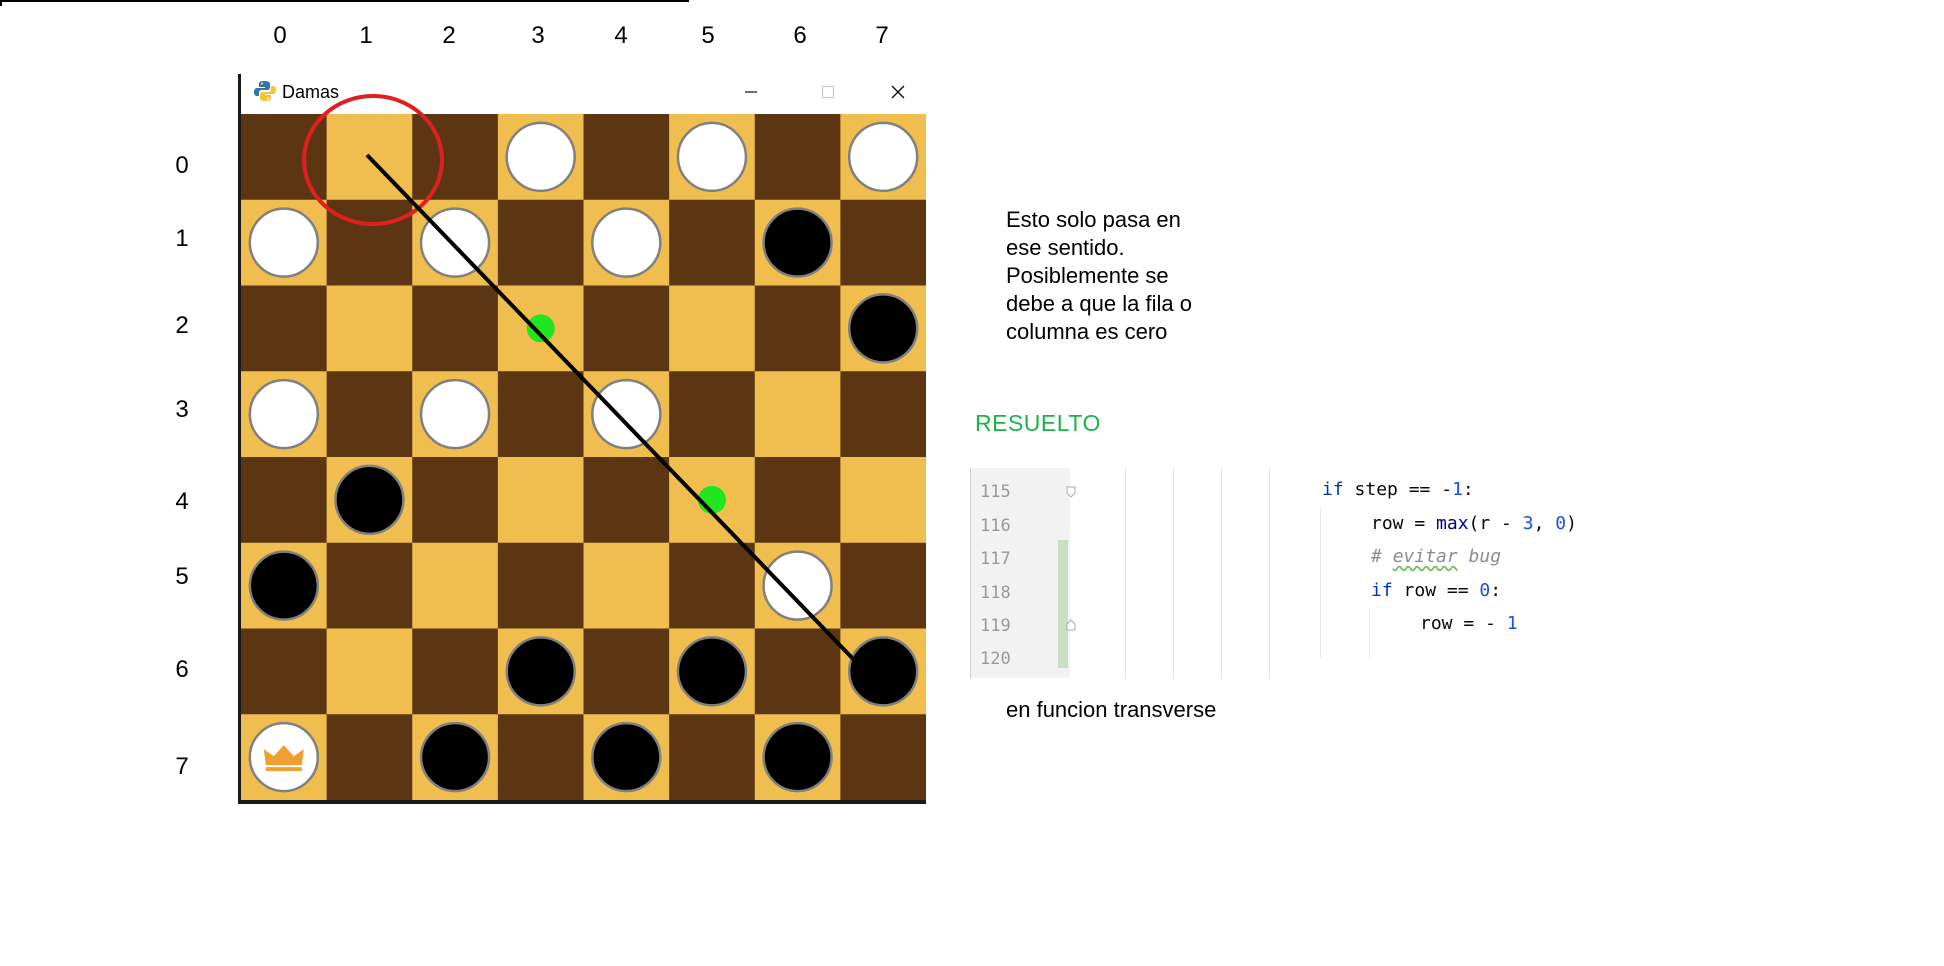 The image size is (1944, 966). What do you see at coordinates (1436, 556) in the screenshot?
I see `code-line-117: # evitar bug` at bounding box center [1436, 556].